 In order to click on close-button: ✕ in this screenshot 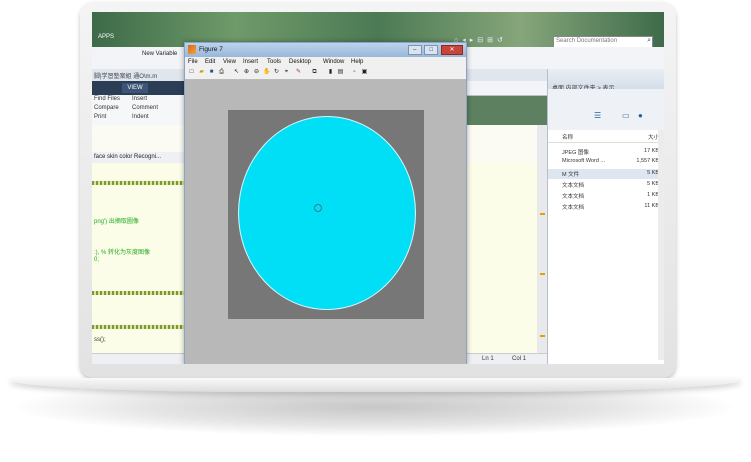, I will do `click(452, 50)`.